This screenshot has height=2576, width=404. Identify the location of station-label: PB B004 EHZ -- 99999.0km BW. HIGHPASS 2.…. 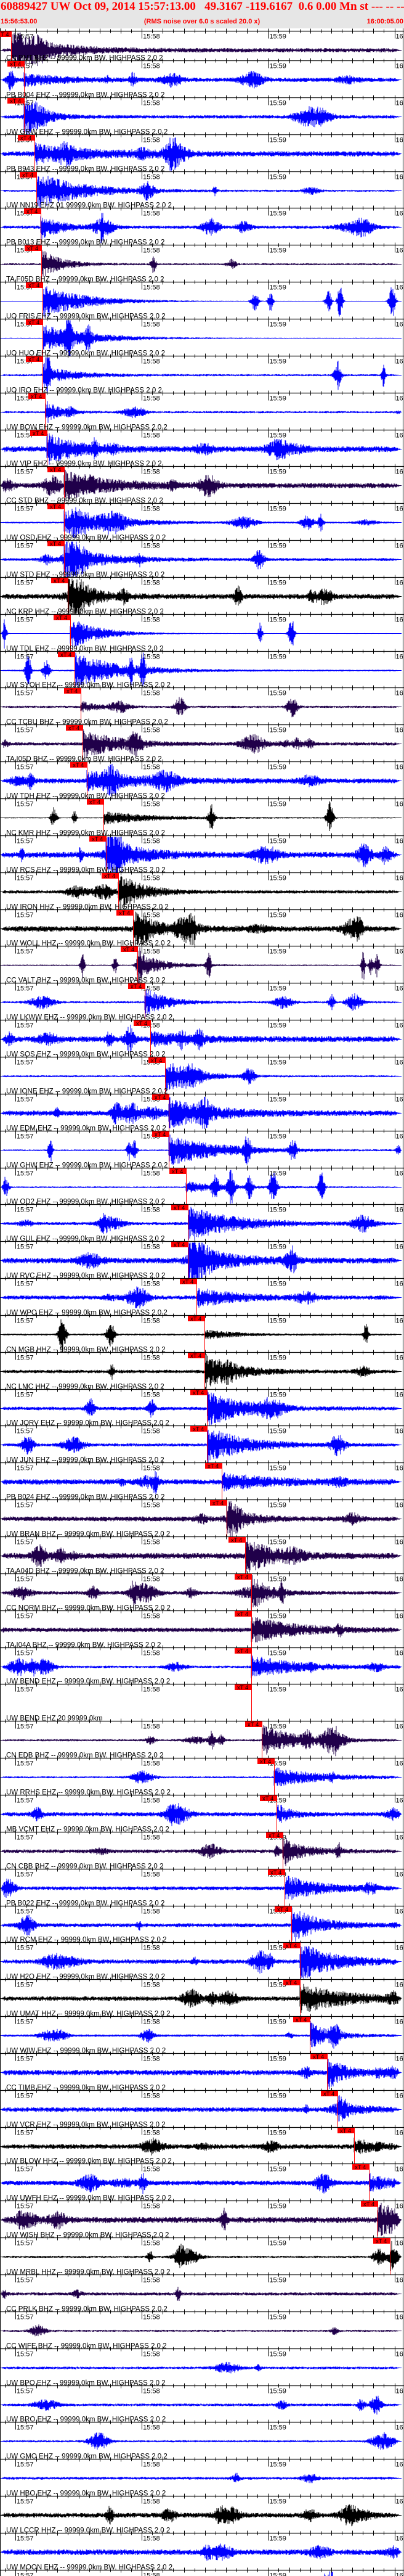
(85, 95).